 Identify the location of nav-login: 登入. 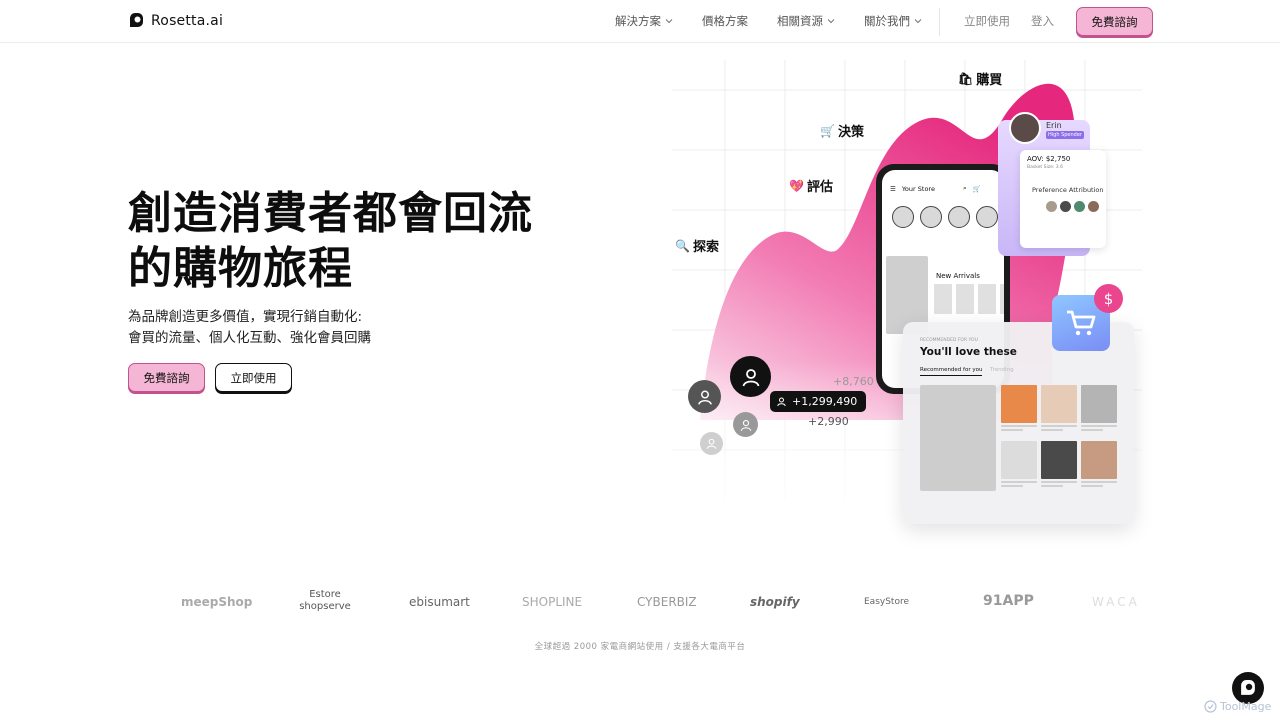
(1042, 21).